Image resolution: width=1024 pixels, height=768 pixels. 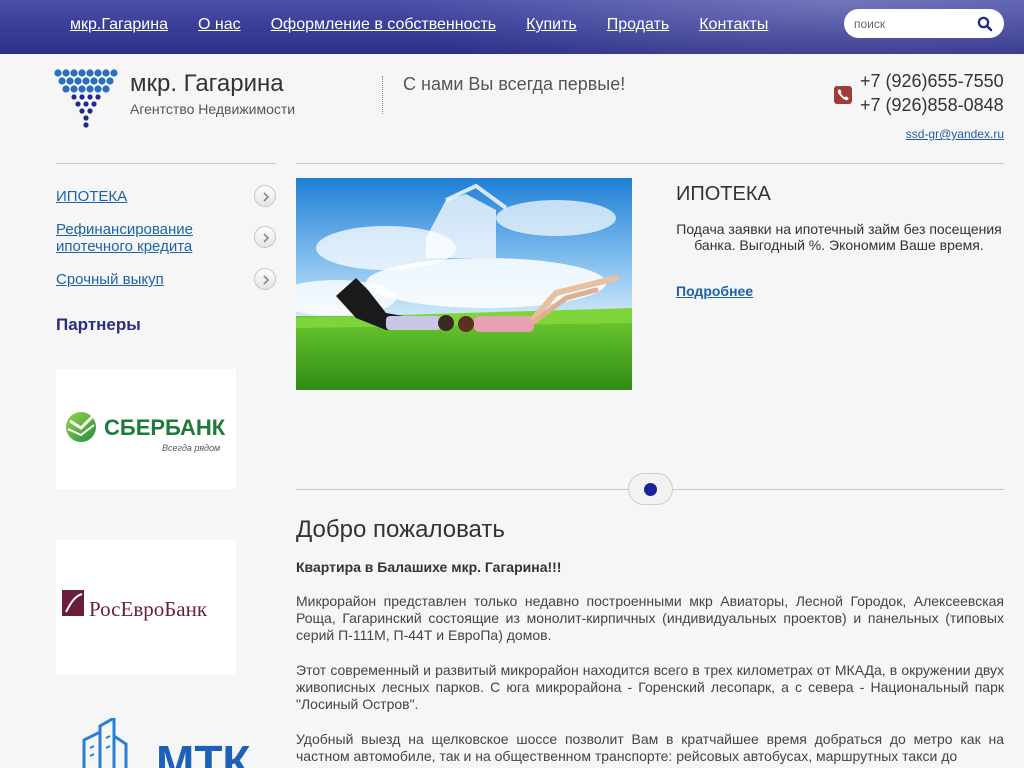 What do you see at coordinates (384, 25) in the screenshot?
I see `nav-item-ownership: Оформление в собственность` at bounding box center [384, 25].